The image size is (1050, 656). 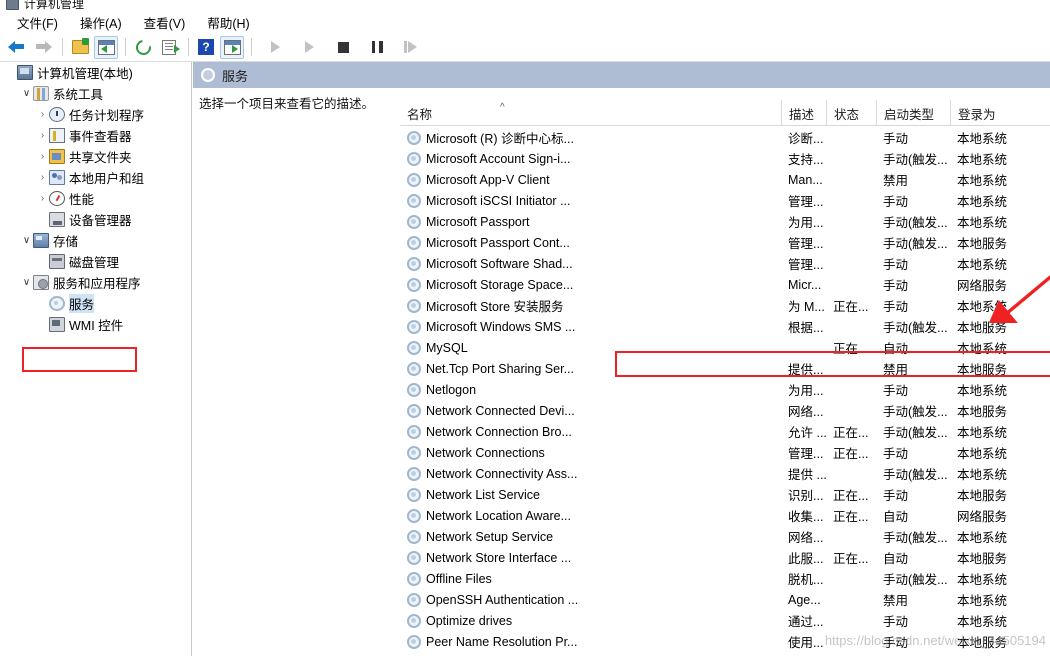 I want to click on help-button: ?, so click(x=206, y=47).